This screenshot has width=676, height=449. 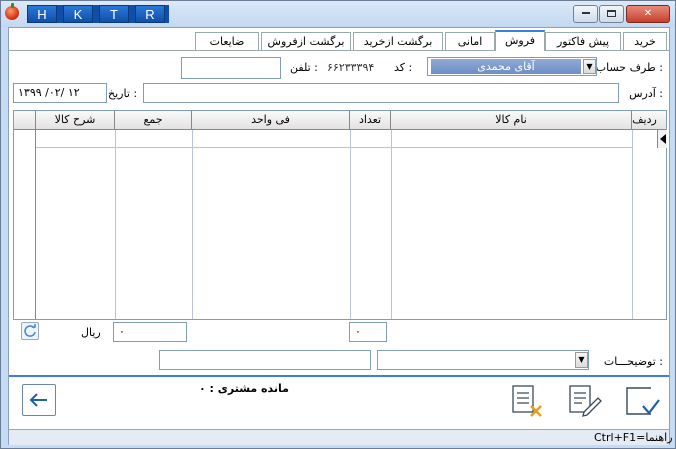 What do you see at coordinates (520, 40) in the screenshot?
I see `tab-sales: فروش` at bounding box center [520, 40].